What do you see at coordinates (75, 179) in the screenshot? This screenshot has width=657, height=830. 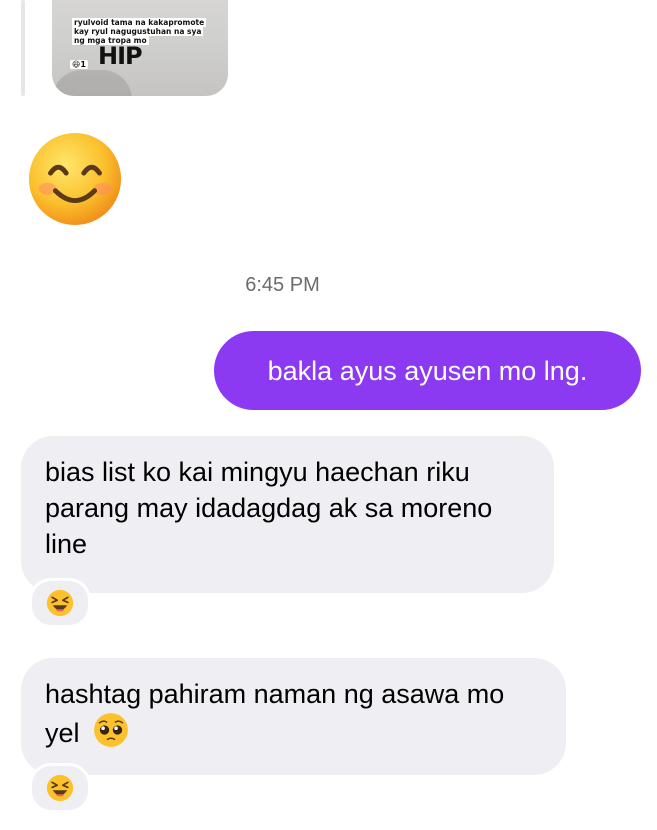 I see `smiling-face-emoji` at bounding box center [75, 179].